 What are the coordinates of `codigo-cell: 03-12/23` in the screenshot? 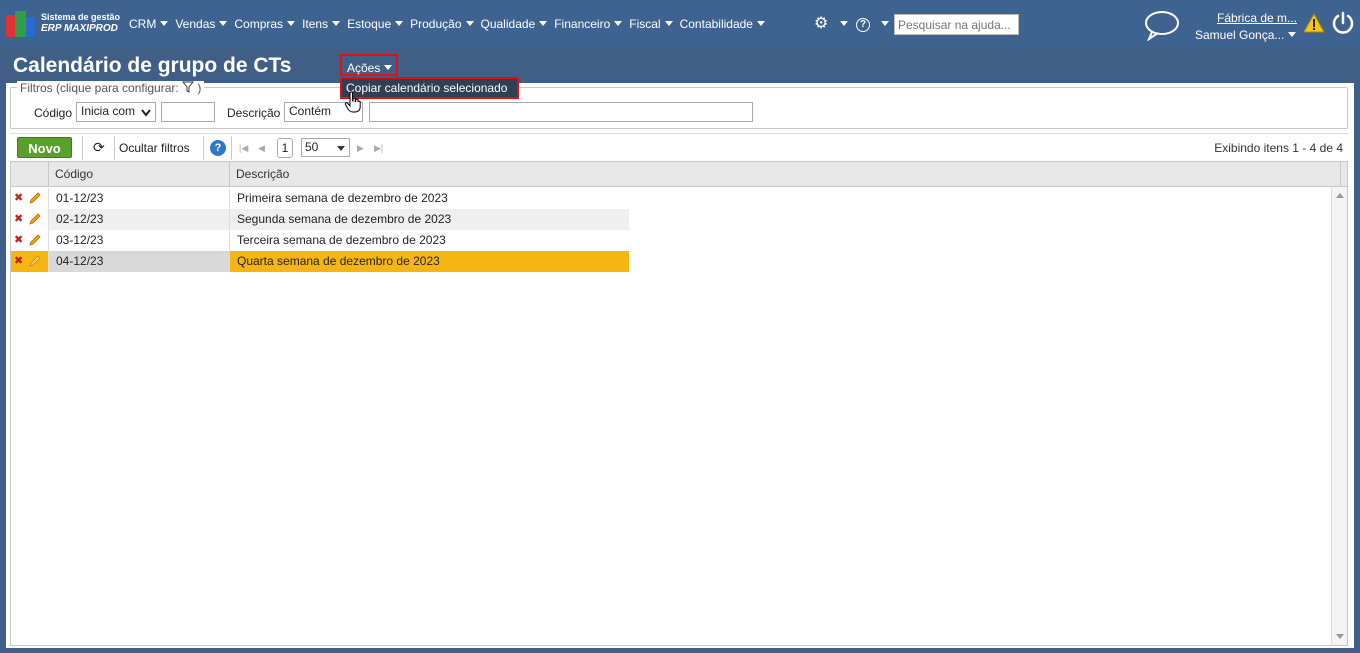 It's located at (139, 240).